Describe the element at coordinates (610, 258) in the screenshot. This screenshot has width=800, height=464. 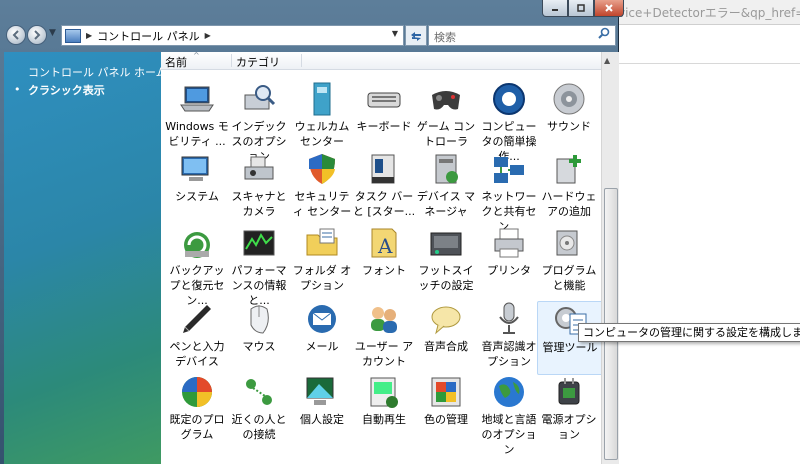
I see `vertical-scrollbar: ▲` at that location.